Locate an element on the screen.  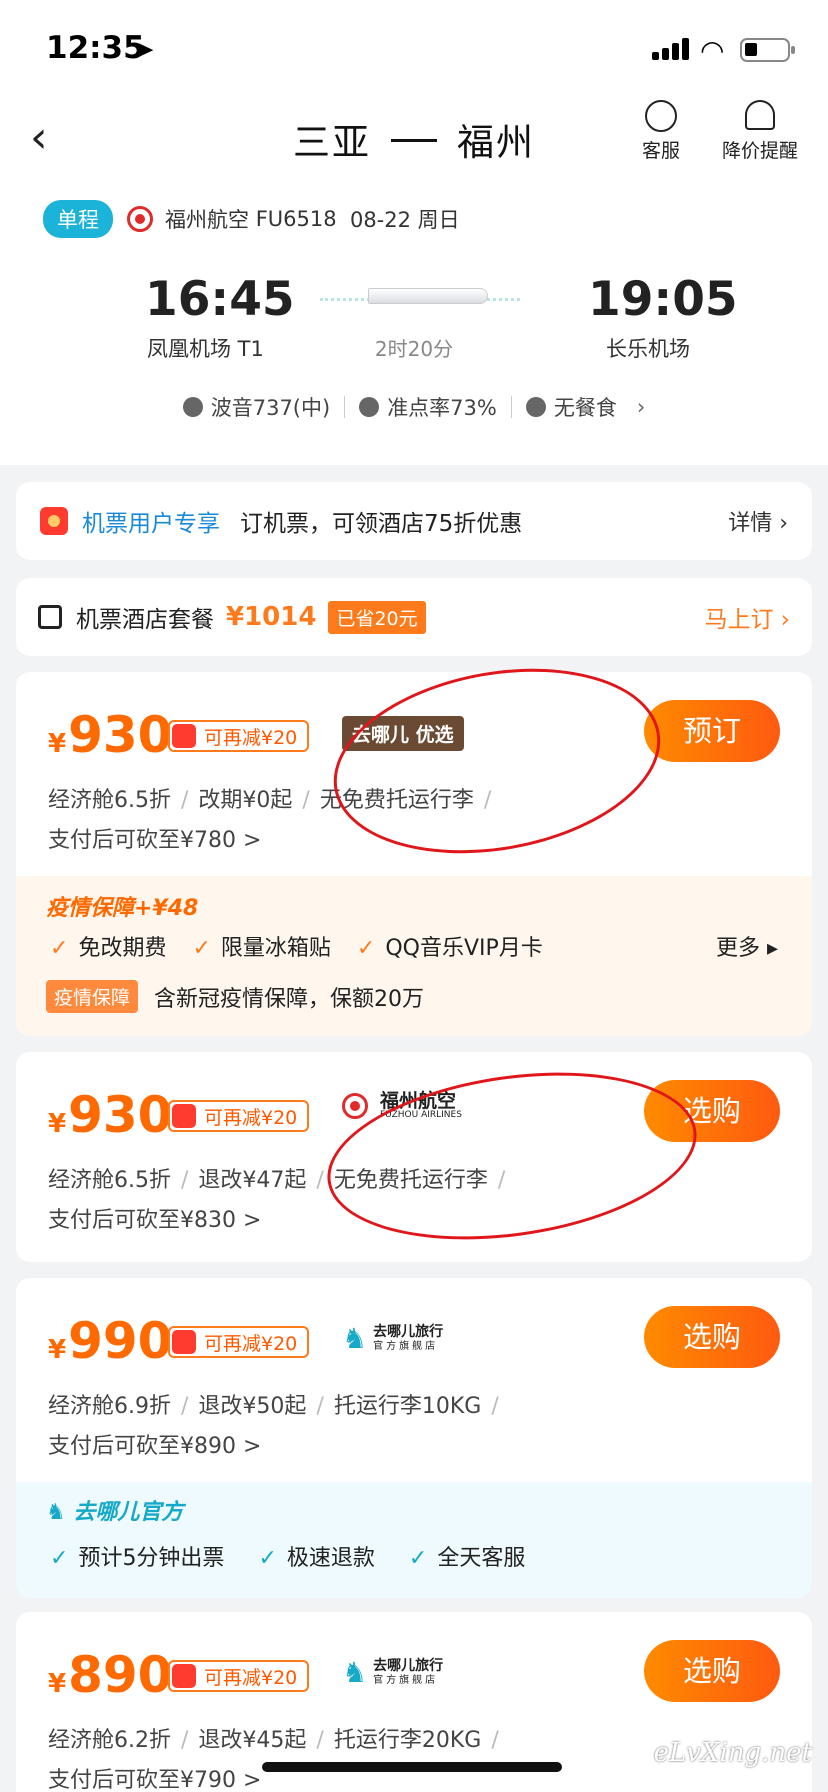
bargain-link: 支付后可砍至¥790 > is located at coordinates (154, 1777).